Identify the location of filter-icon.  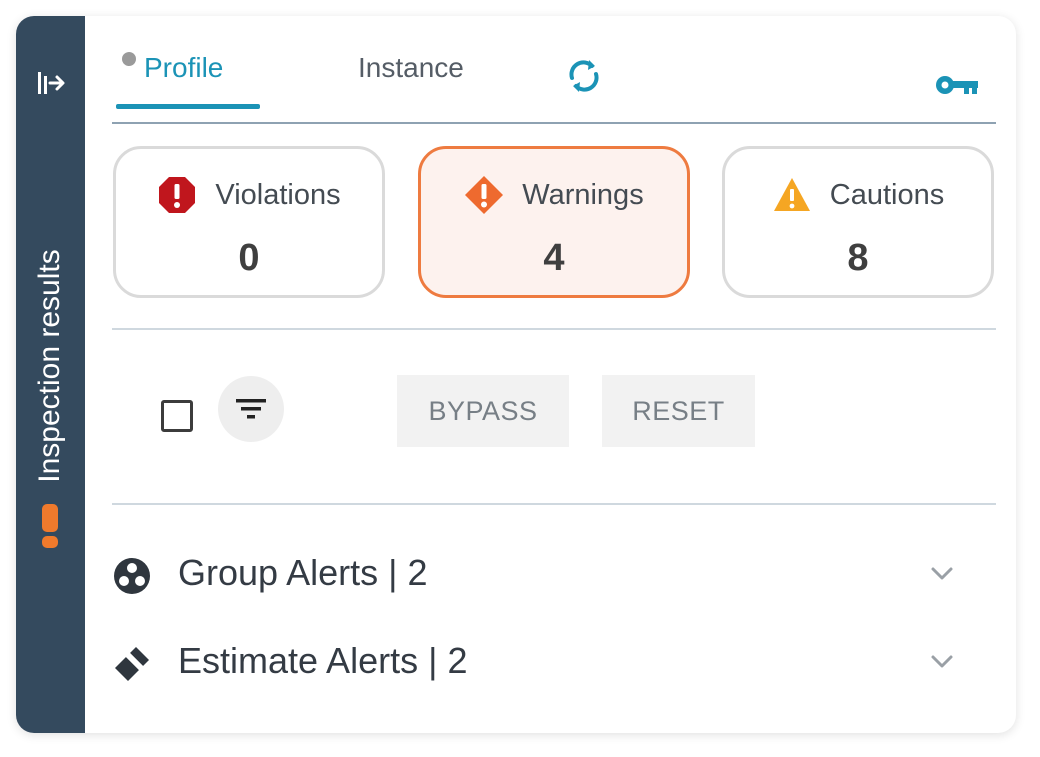
(251, 409).